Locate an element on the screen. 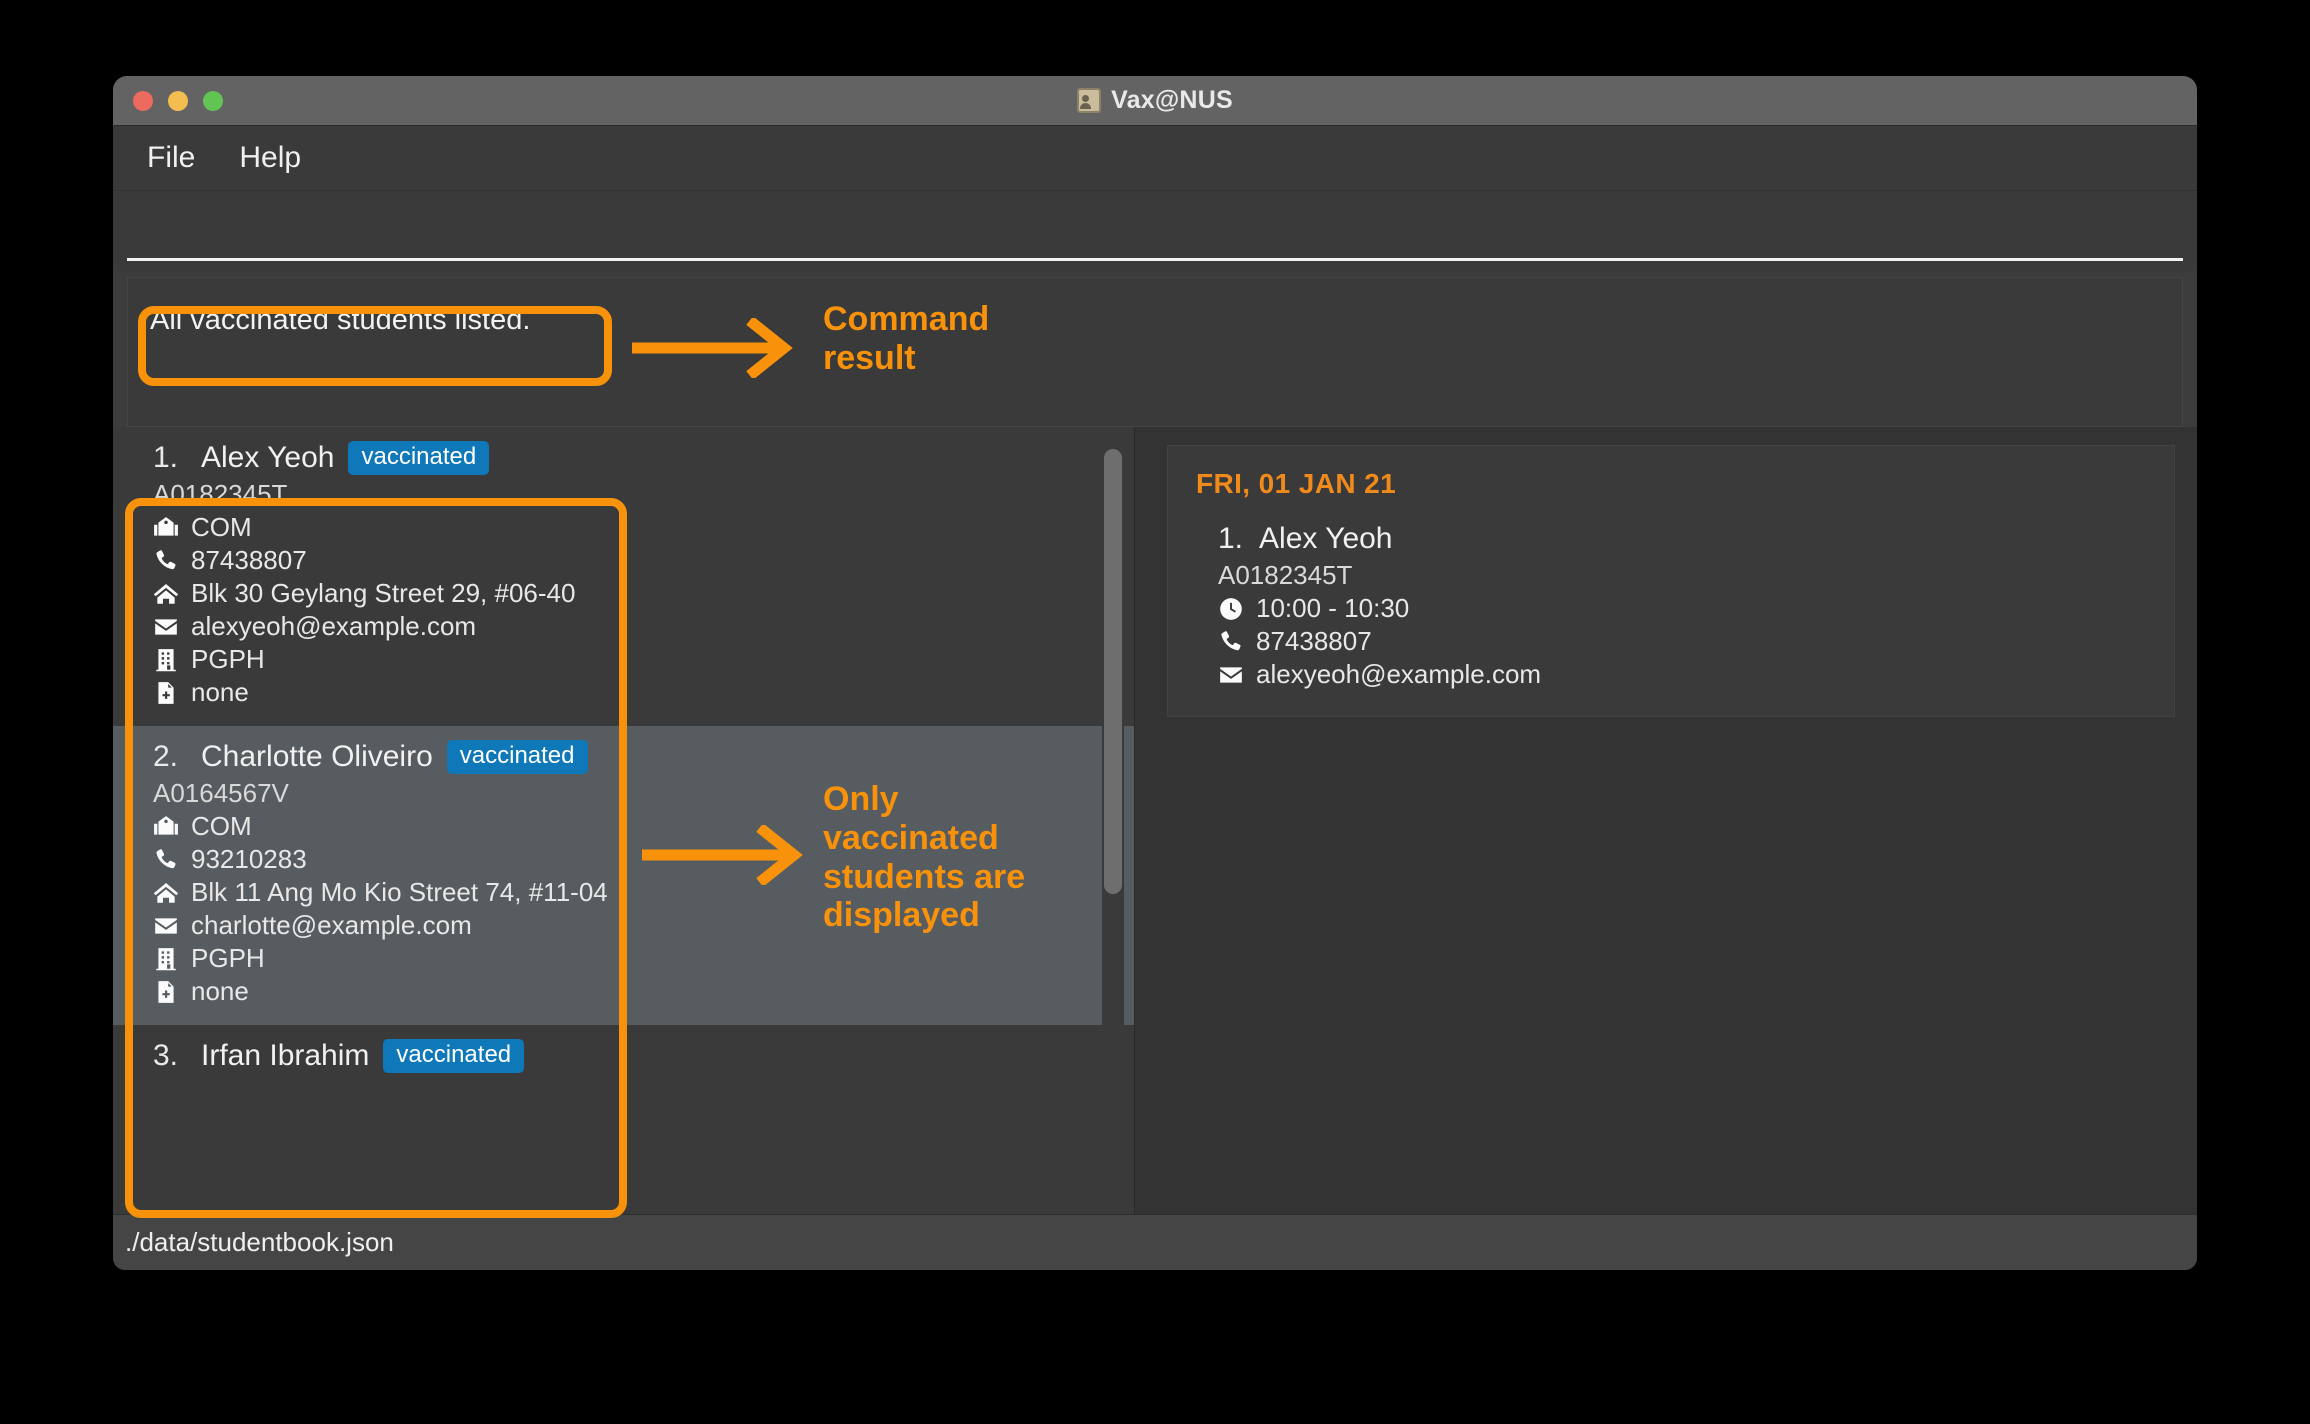 Image resolution: width=2310 pixels, height=1424 pixels. annotation-label-command-result: Command result is located at coordinates (906, 338).